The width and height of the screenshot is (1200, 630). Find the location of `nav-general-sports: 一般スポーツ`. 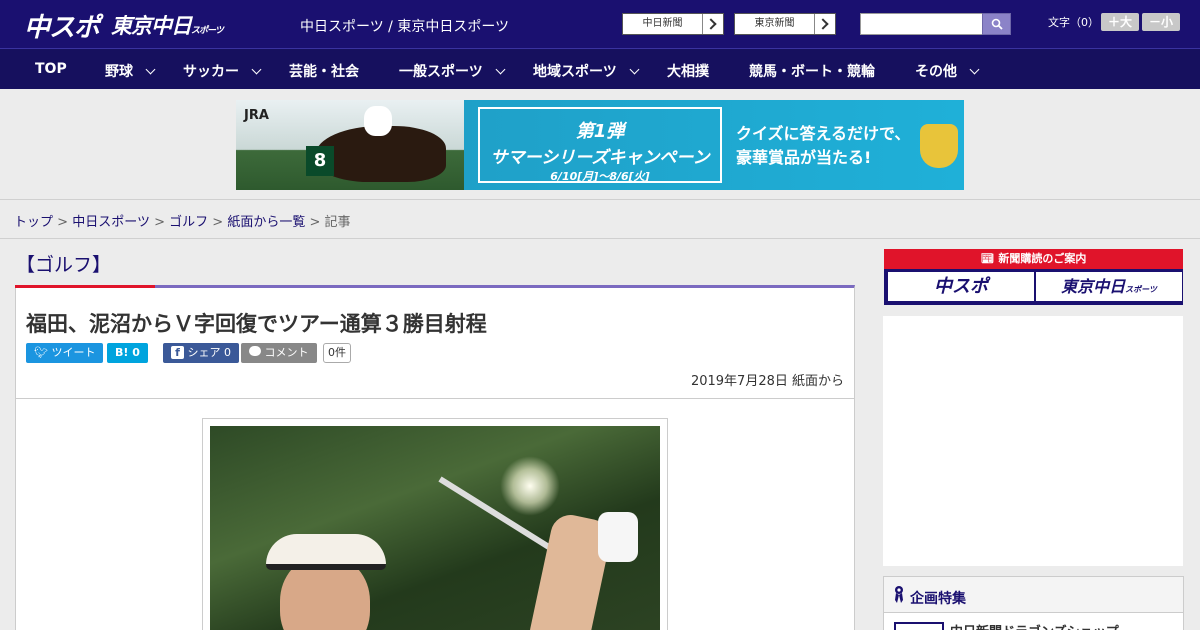

nav-general-sports: 一般スポーツ is located at coordinates (452, 71).